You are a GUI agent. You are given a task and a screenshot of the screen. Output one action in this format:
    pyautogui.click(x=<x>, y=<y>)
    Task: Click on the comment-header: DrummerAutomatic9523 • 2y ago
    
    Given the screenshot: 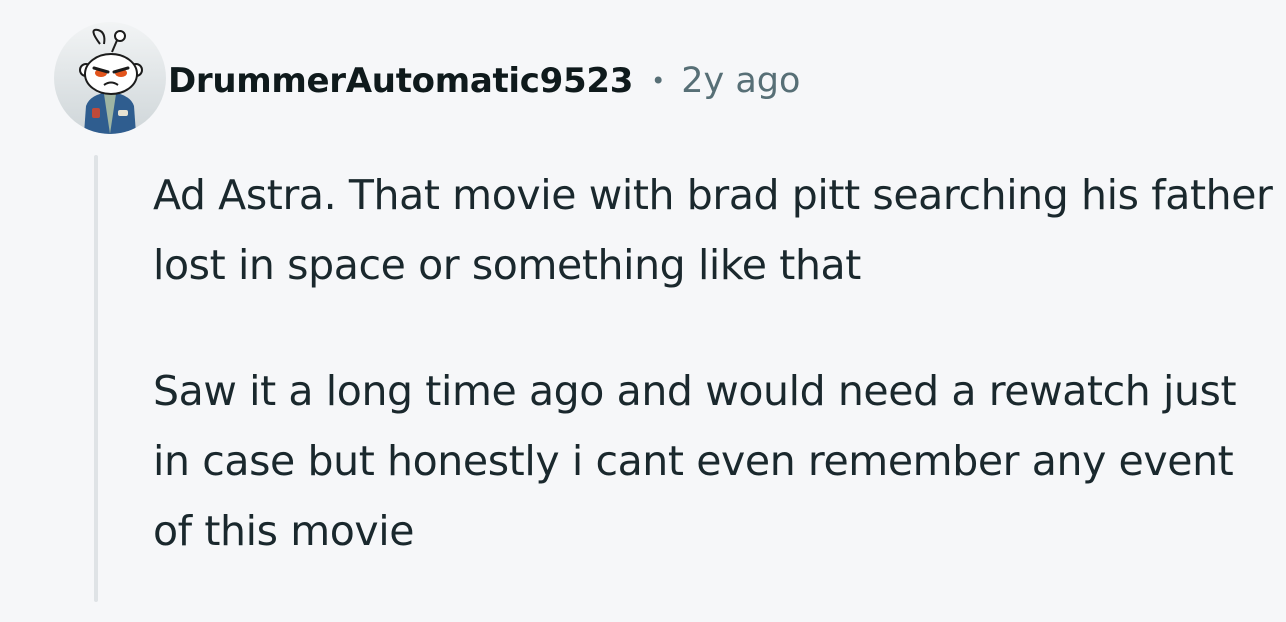 What is the action you would take?
    pyautogui.click(x=484, y=81)
    